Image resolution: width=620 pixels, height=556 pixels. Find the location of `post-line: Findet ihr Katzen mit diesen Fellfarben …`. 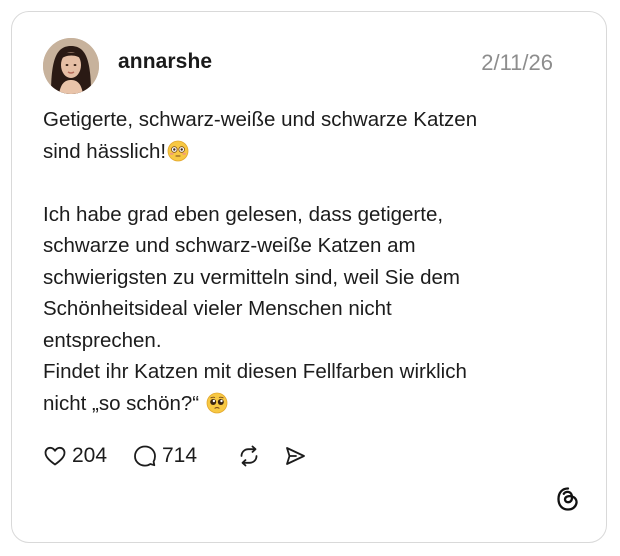

post-line: Findet ihr Katzen mit diesen Fellfarben … is located at coordinates (255, 371).